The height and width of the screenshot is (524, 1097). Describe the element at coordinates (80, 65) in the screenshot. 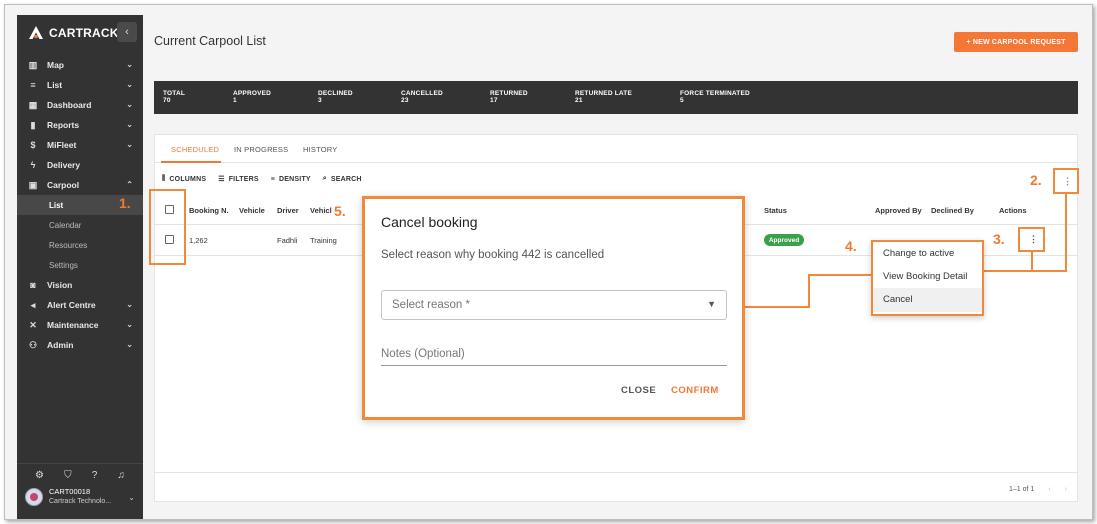

I see `sidebar-item-map: ▥ Map ⌄` at that location.